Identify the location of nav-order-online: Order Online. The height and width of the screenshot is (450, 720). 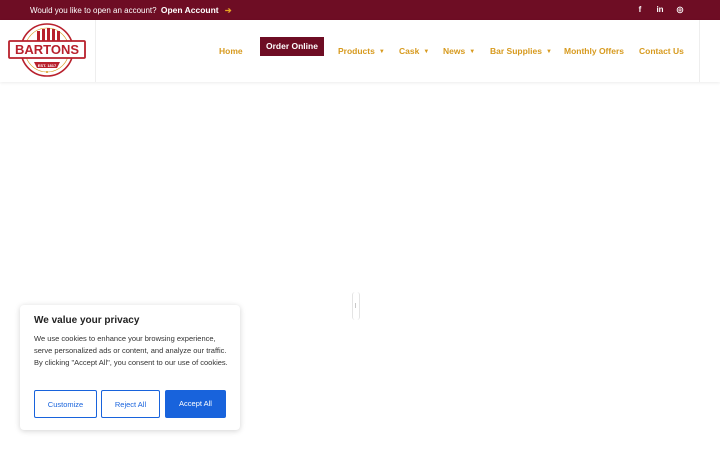
(292, 46).